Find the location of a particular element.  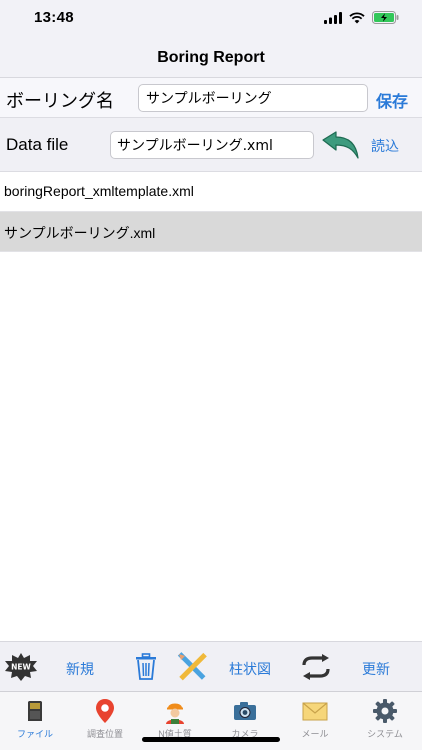

status-icons is located at coordinates (362, 17).